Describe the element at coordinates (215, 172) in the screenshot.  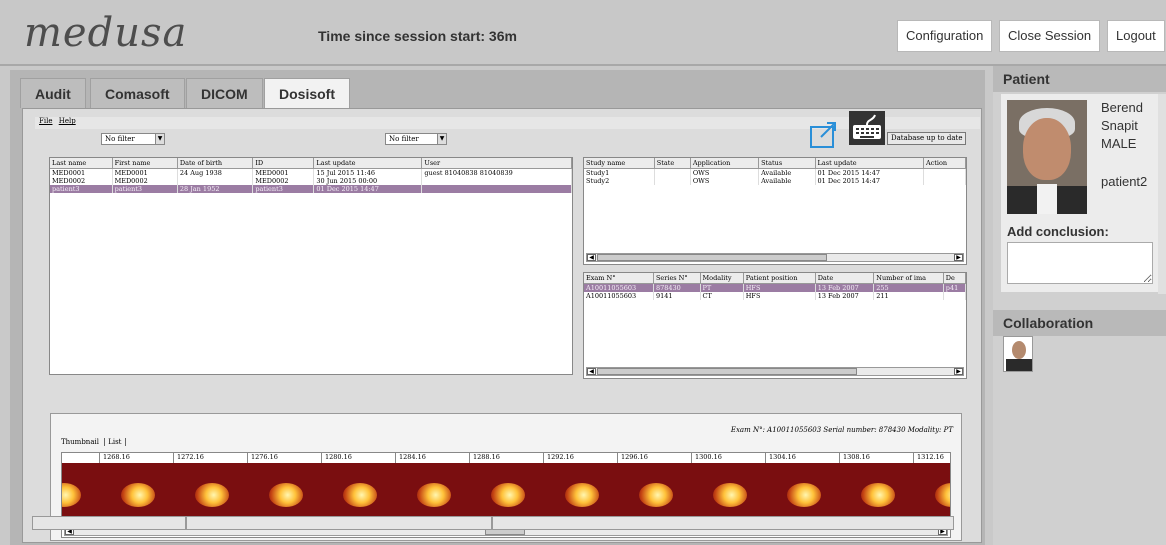
I see `table-cell: 24 Aug 1938` at that location.